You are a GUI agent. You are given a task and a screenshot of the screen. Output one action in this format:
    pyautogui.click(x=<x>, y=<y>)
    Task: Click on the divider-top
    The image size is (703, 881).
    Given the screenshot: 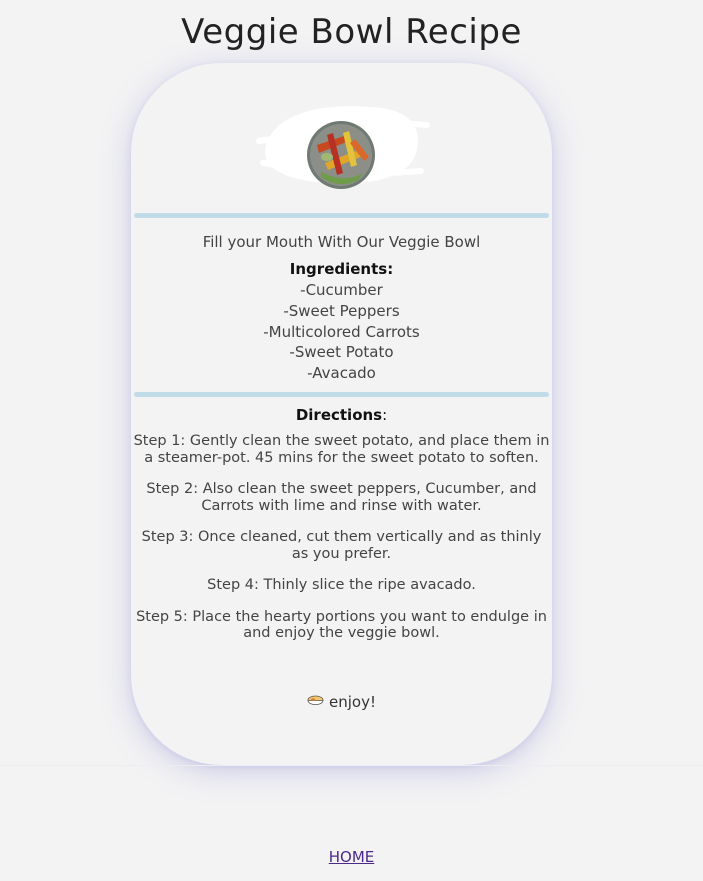 What is the action you would take?
    pyautogui.click(x=341, y=215)
    